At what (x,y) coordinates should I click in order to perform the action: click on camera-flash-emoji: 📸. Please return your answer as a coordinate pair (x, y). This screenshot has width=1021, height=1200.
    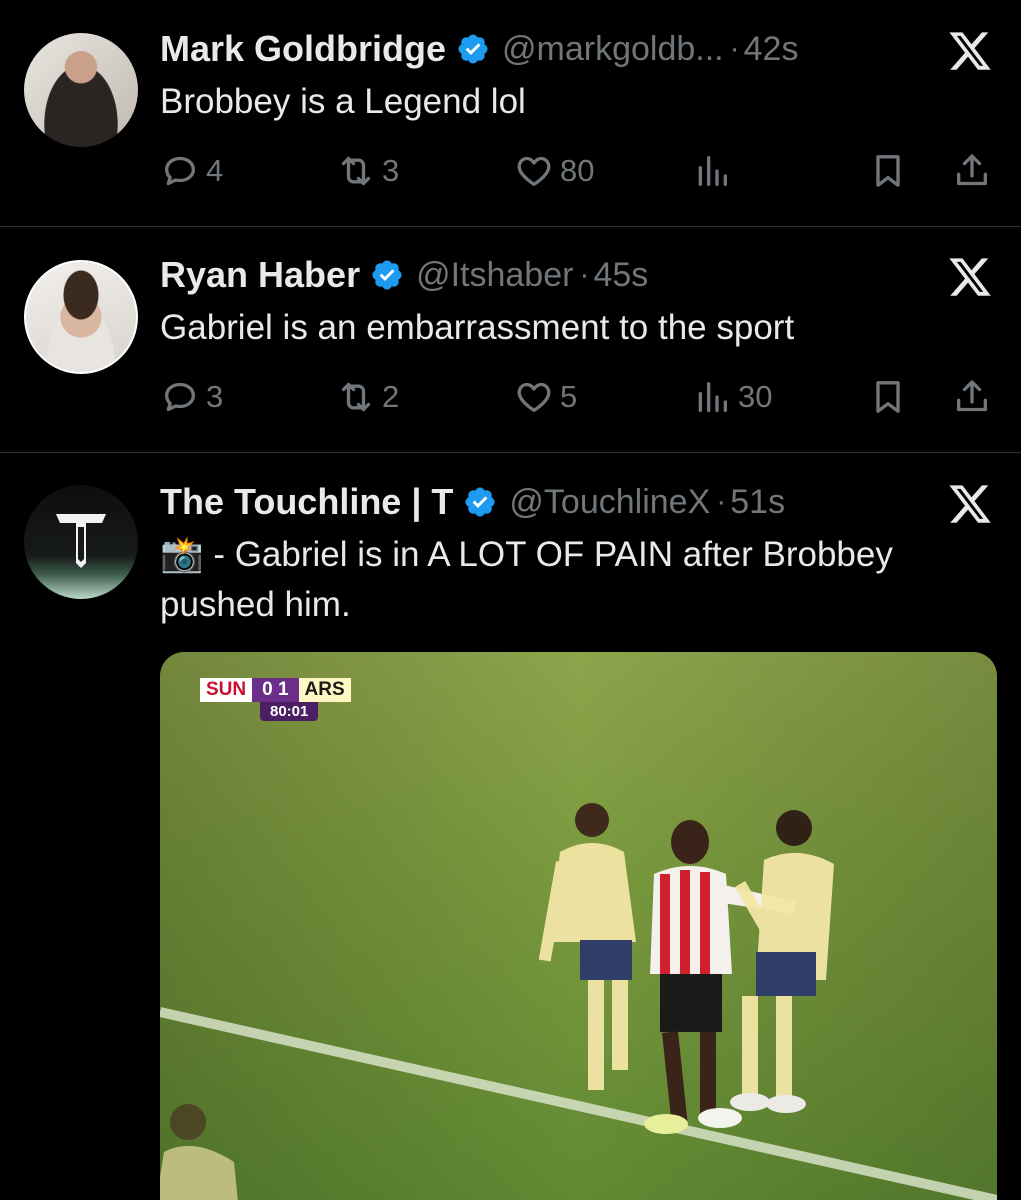
    Looking at the image, I should click on (182, 554).